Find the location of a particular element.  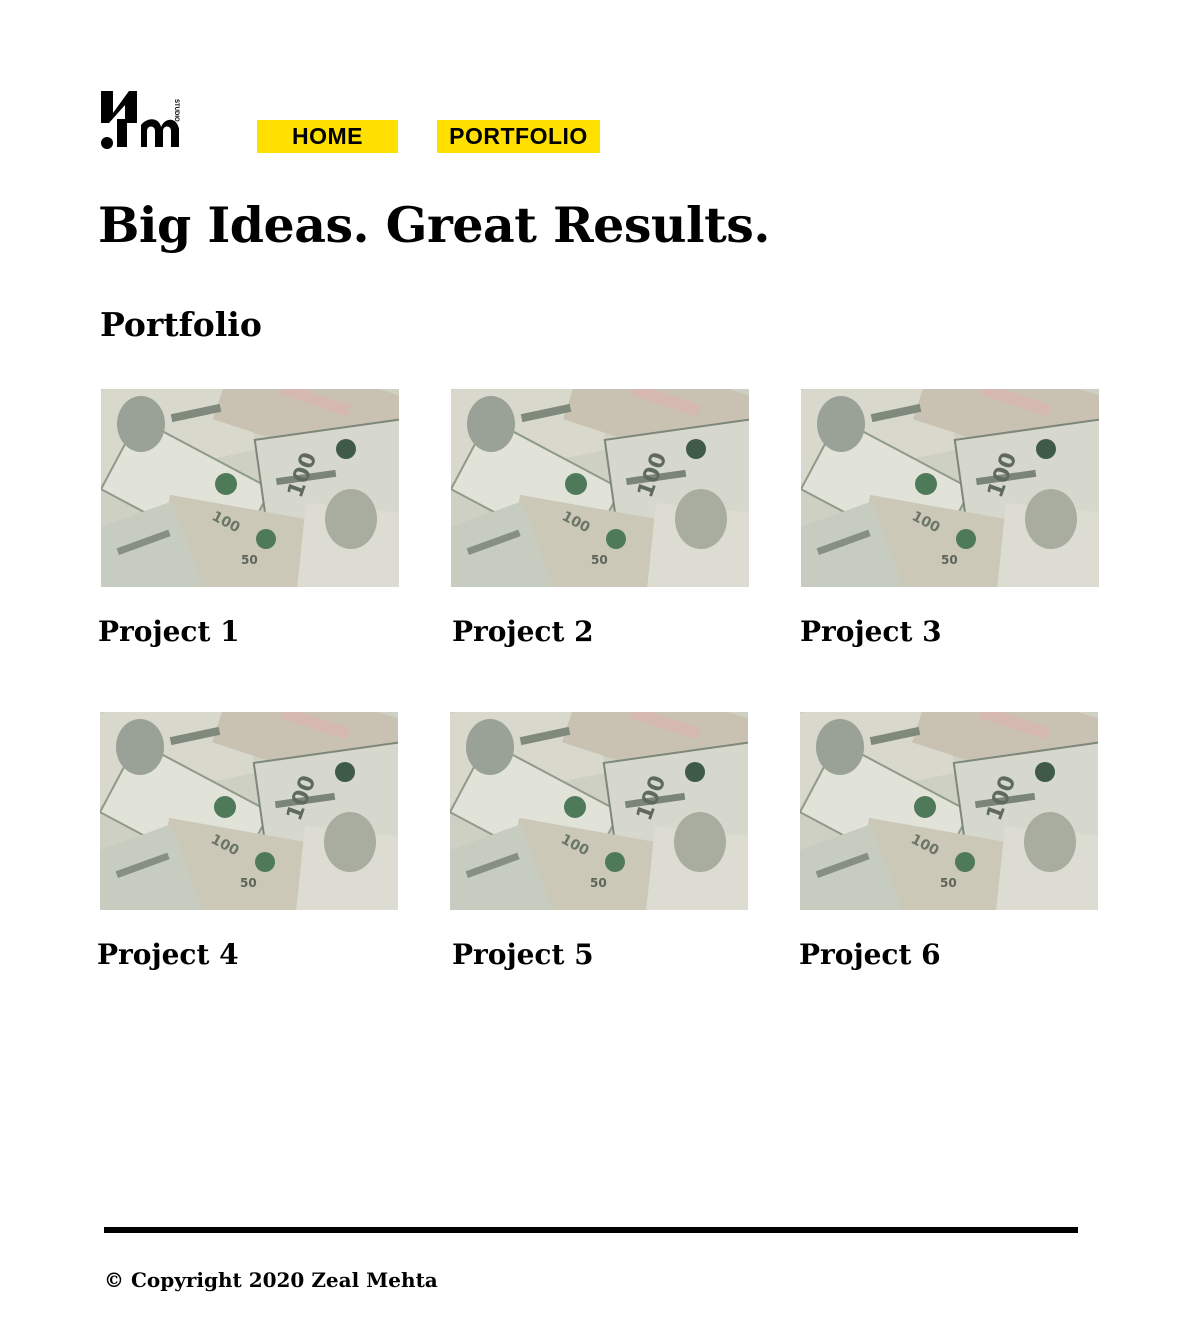

studio-logo-icon: STUDIO is located at coordinates (148, 120).